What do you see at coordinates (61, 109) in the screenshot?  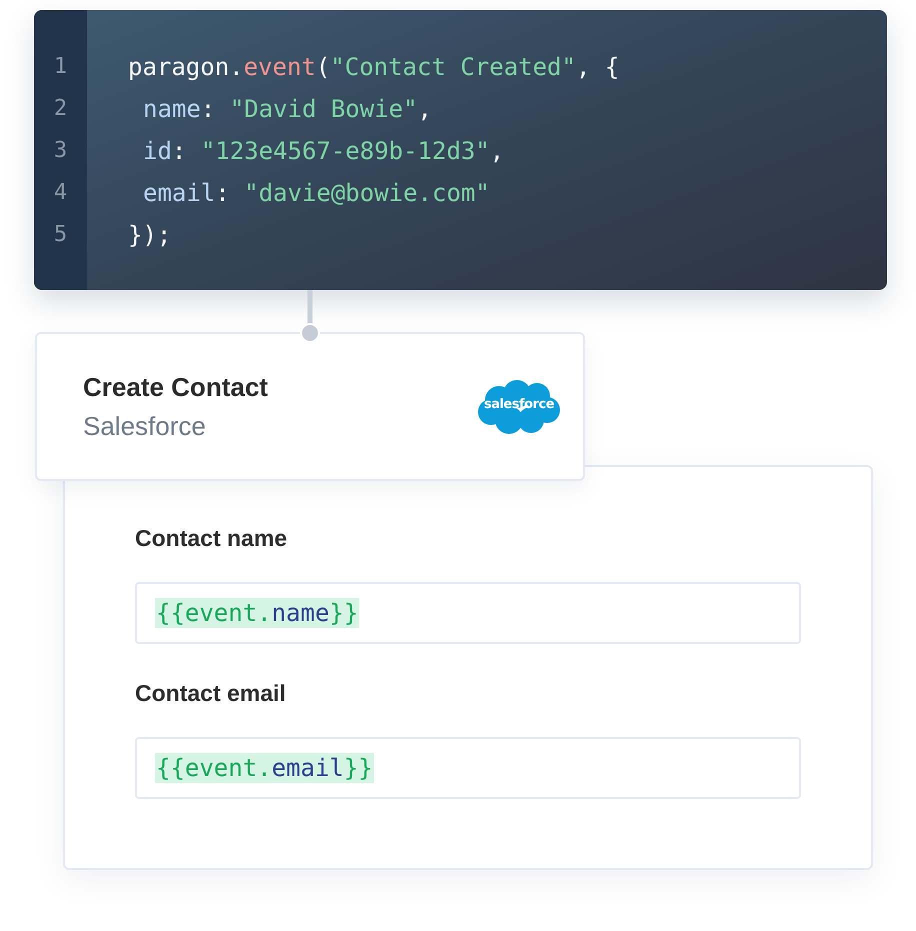 I see `line-number: 2` at bounding box center [61, 109].